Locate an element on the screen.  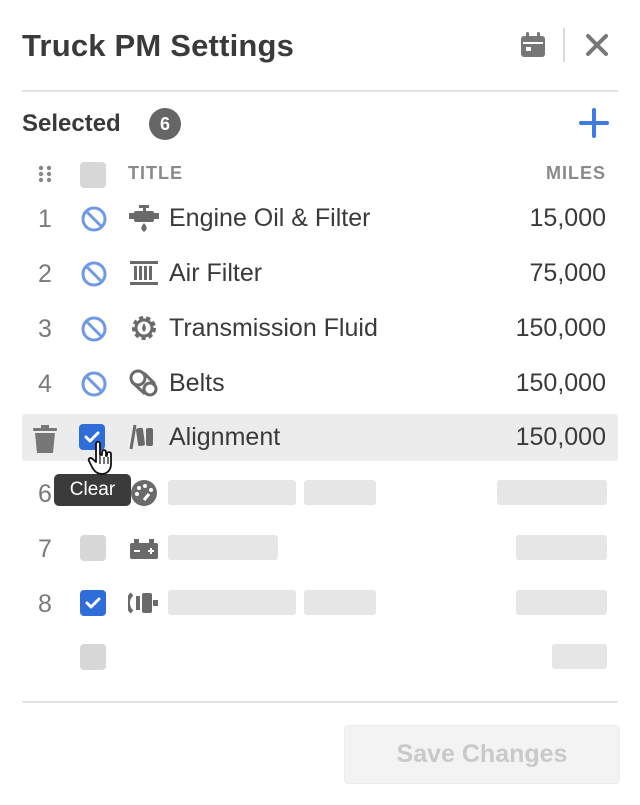
row-number: 8 is located at coordinates (45, 604).